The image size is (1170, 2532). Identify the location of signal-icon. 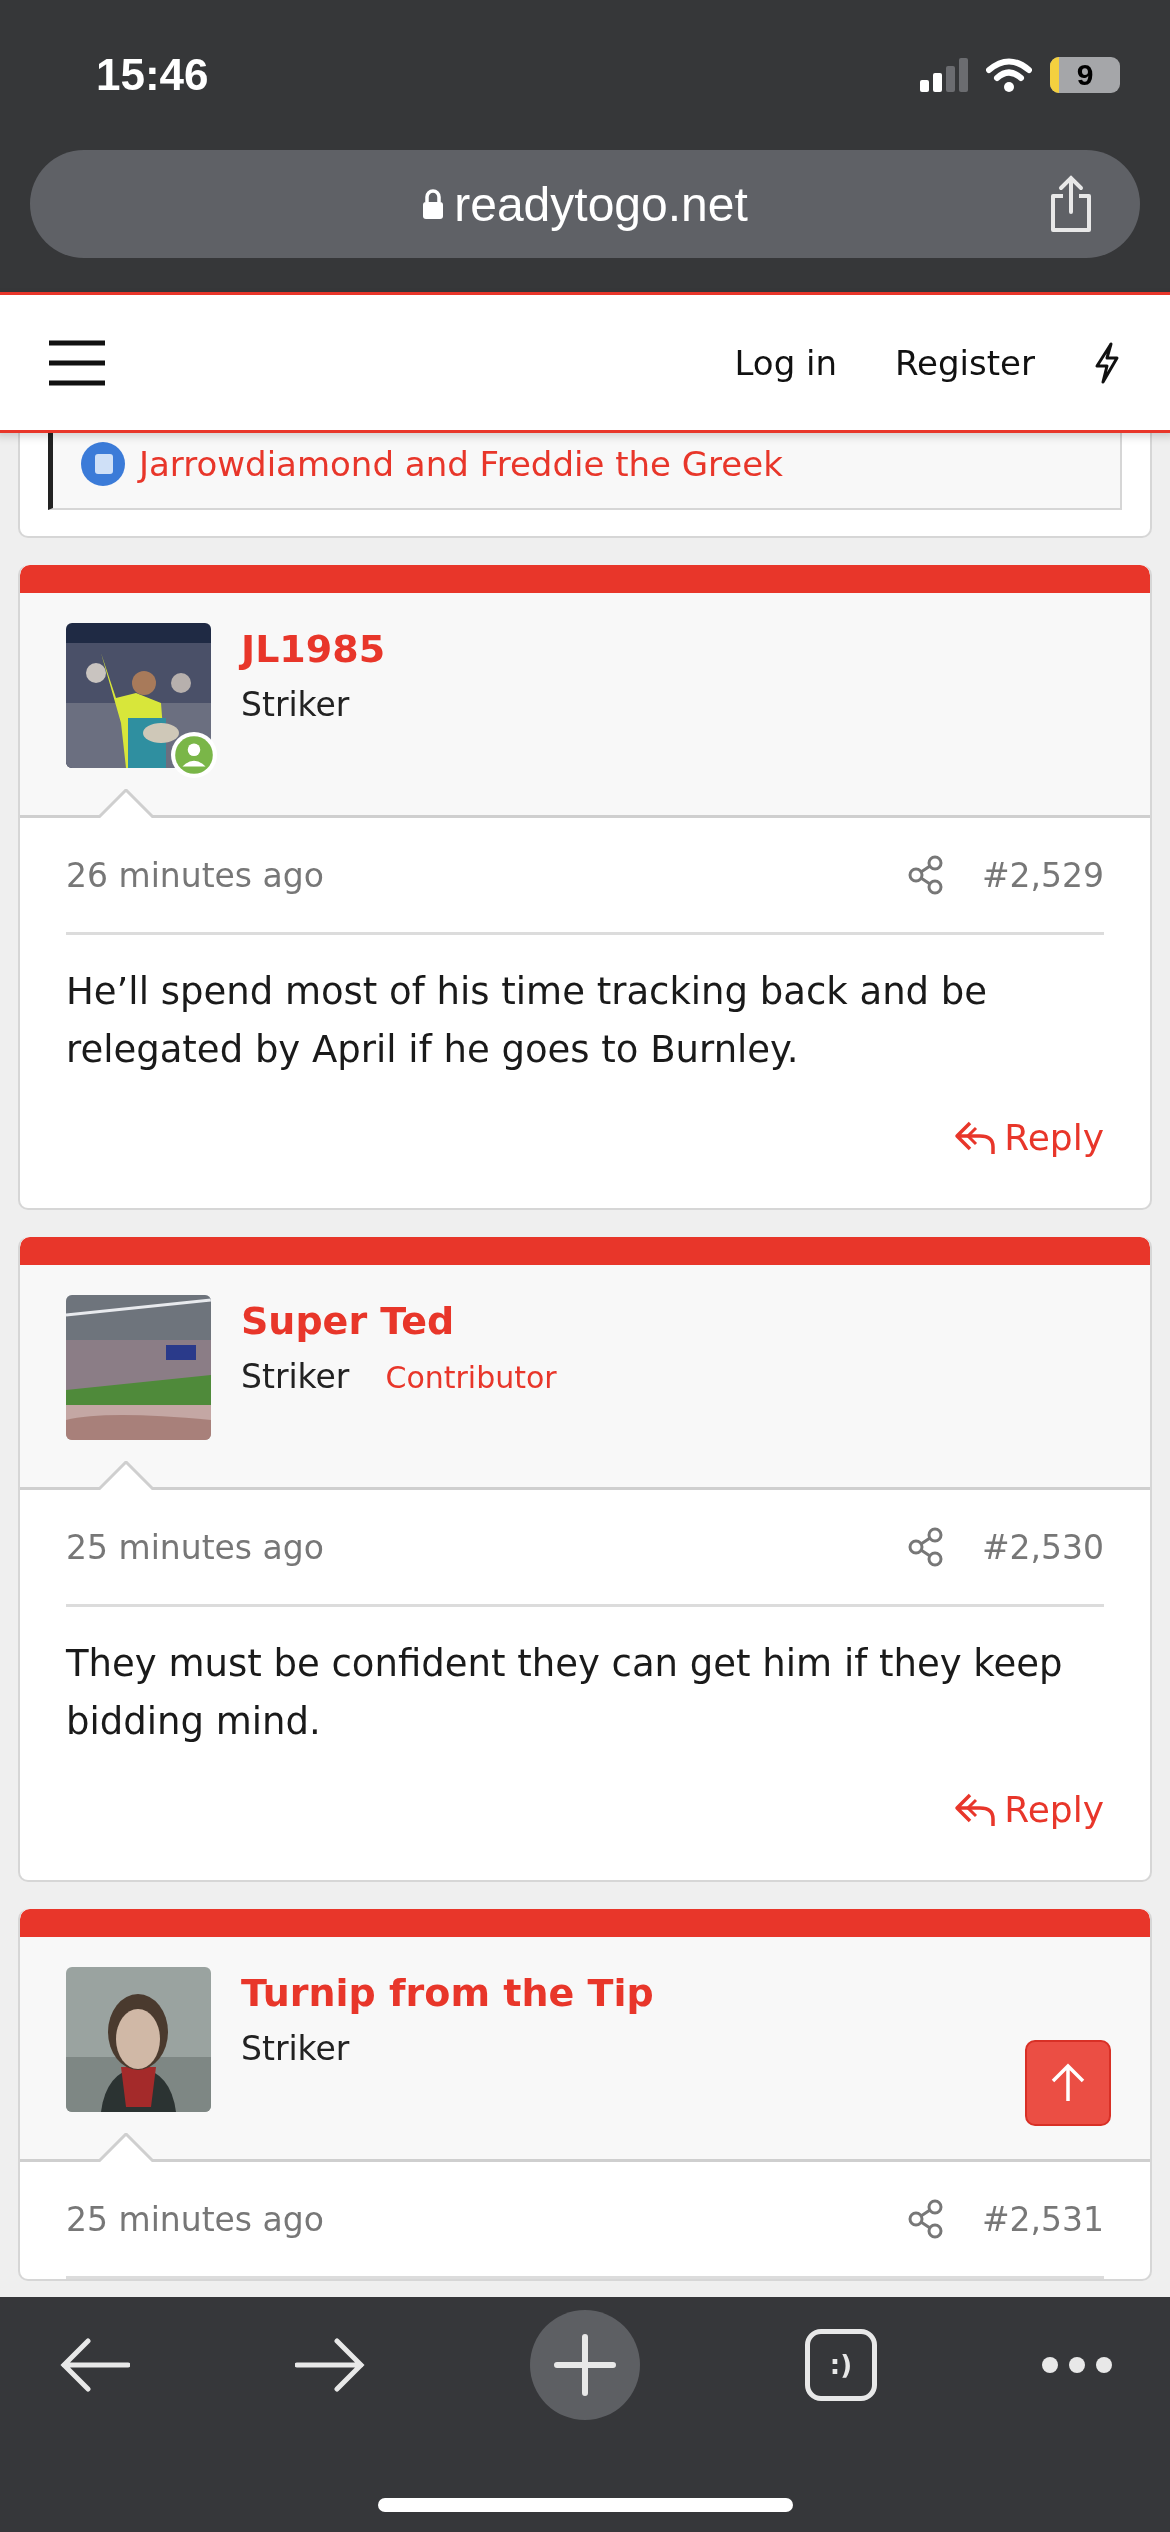
(944, 75).